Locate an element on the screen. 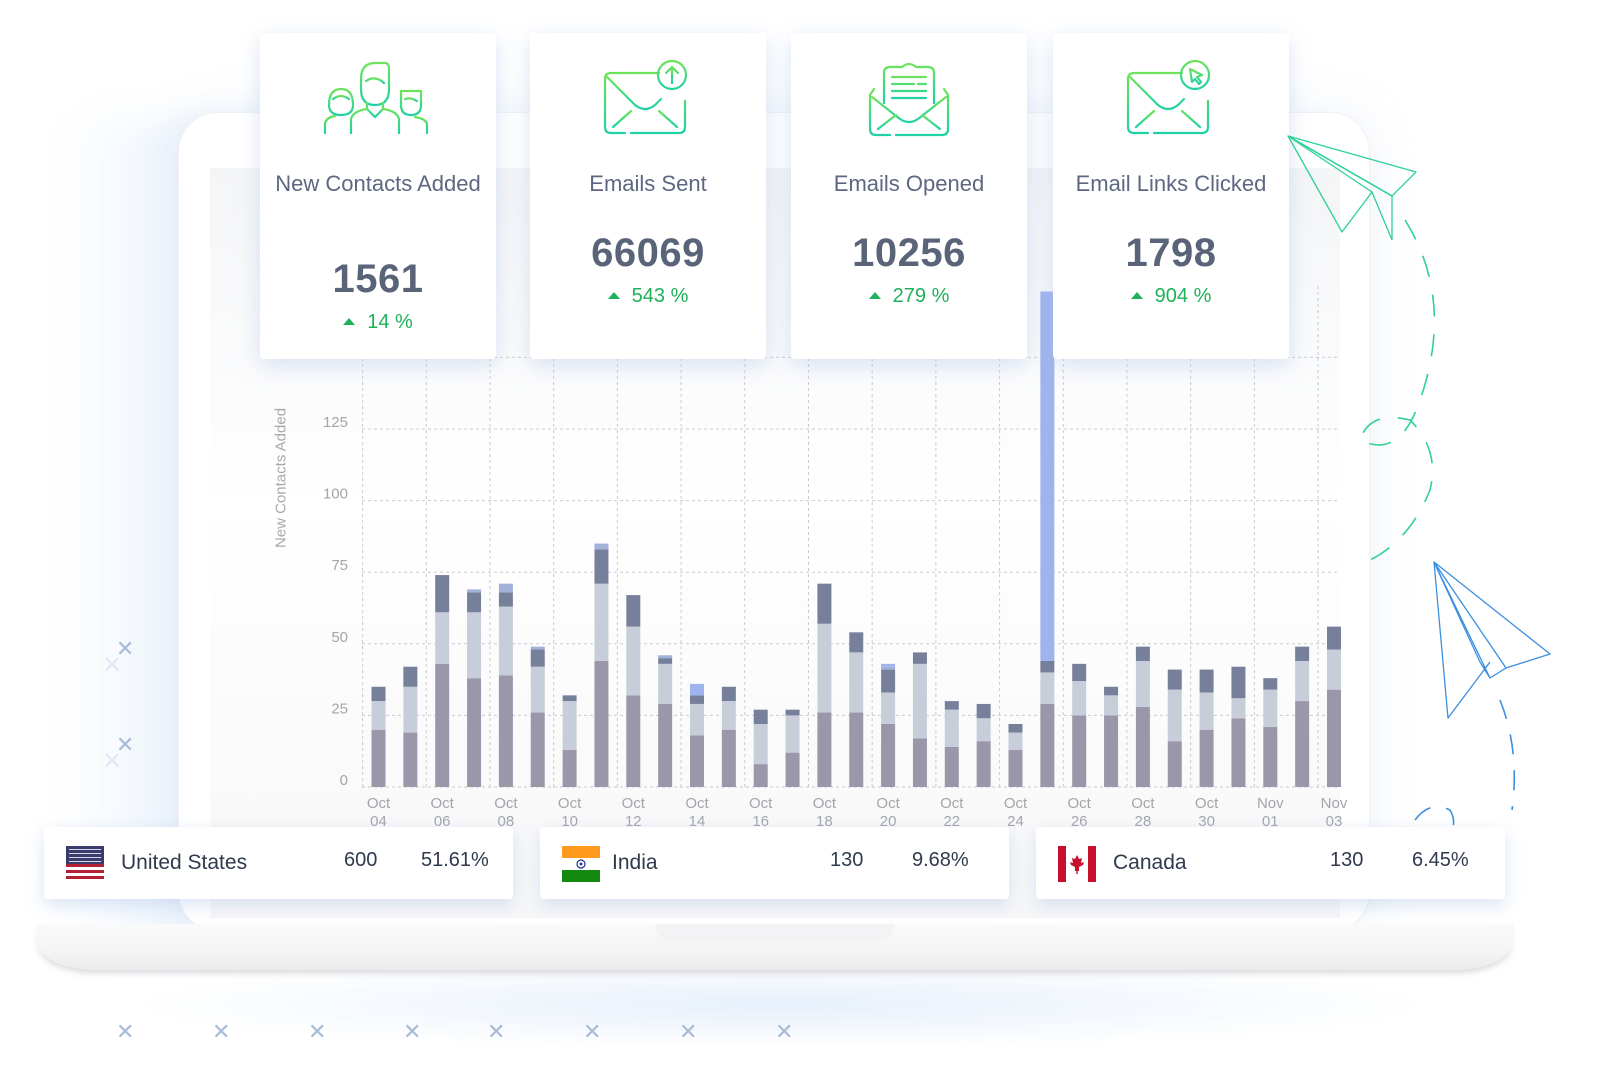 Image resolution: width=1600 pixels, height=1081 pixels. stat-card-emails-sent: Emails Sent 66069 543 % is located at coordinates (648, 196).